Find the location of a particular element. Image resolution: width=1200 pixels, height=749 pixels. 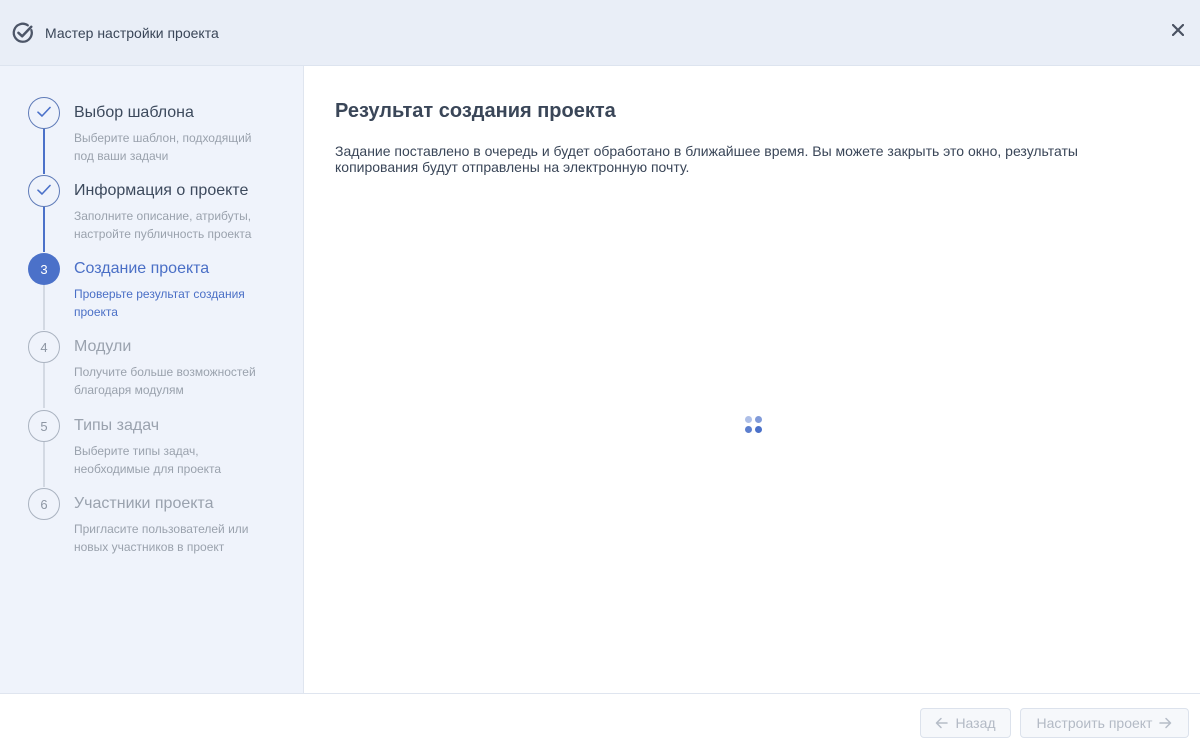

step-1-circle is located at coordinates (44, 113).